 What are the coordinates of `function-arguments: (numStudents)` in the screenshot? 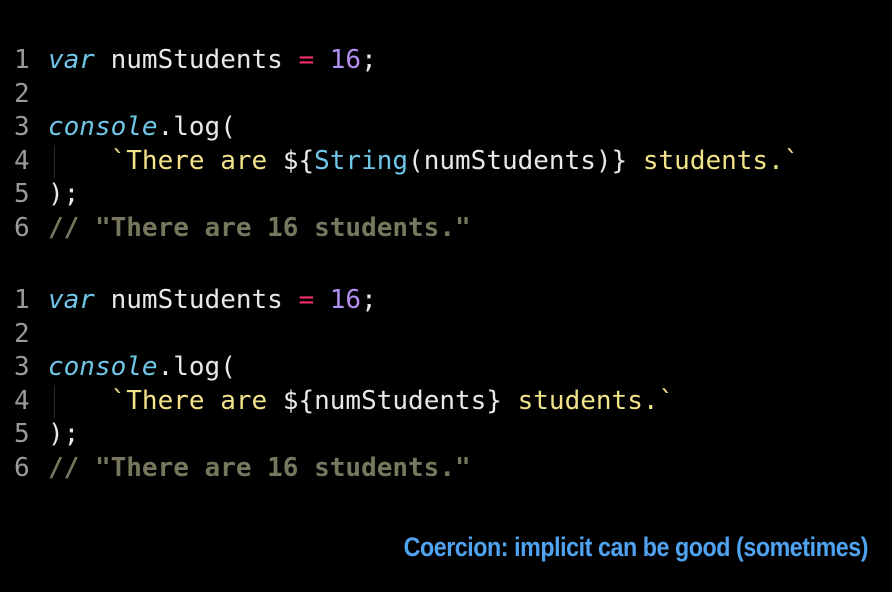 It's located at (510, 160).